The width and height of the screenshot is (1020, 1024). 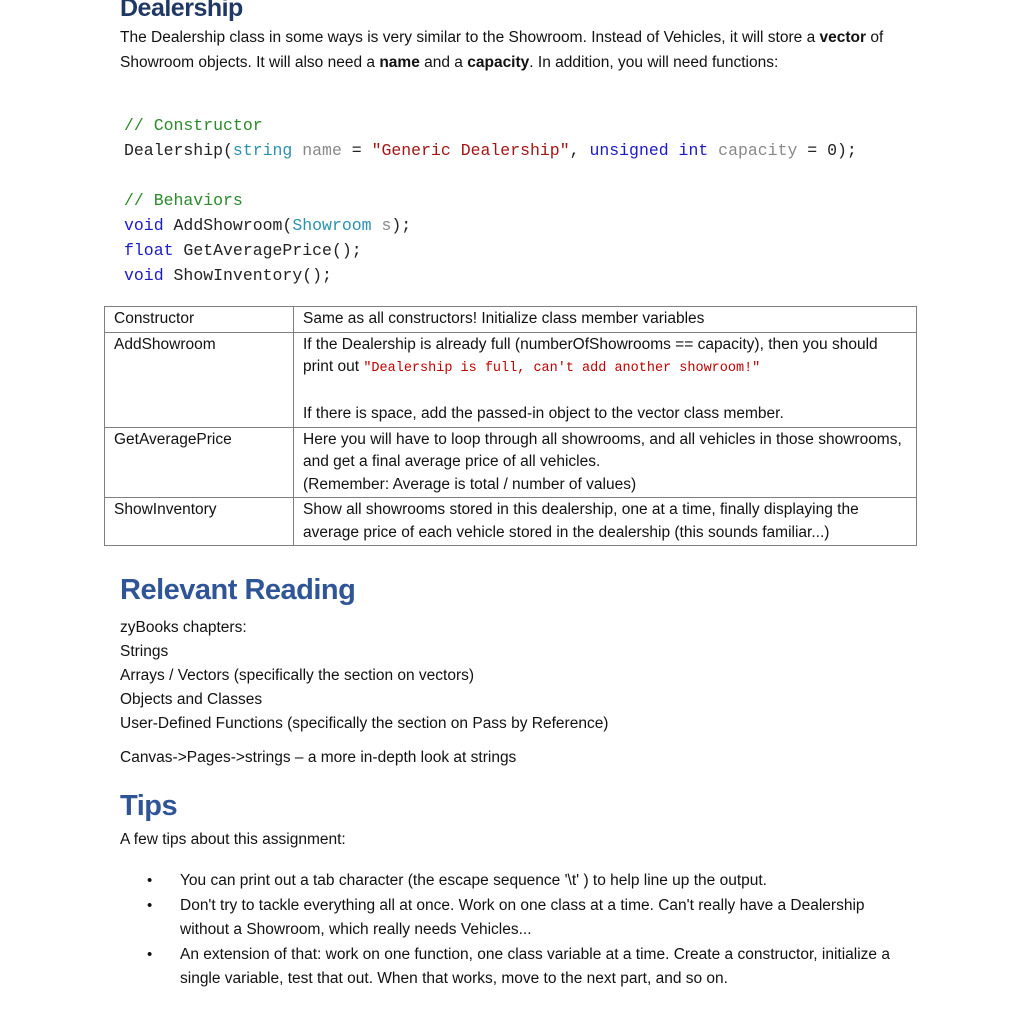 What do you see at coordinates (332, 225) in the screenshot?
I see `code-type: Showroom` at bounding box center [332, 225].